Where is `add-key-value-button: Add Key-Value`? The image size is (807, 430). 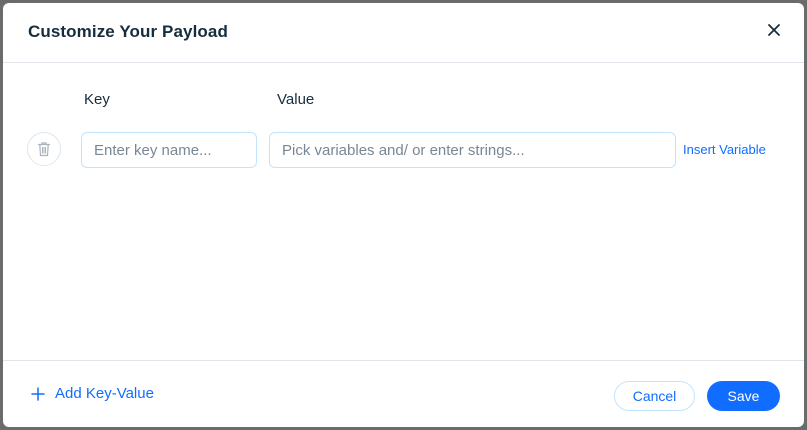
add-key-value-button: Add Key-Value is located at coordinates (92, 393).